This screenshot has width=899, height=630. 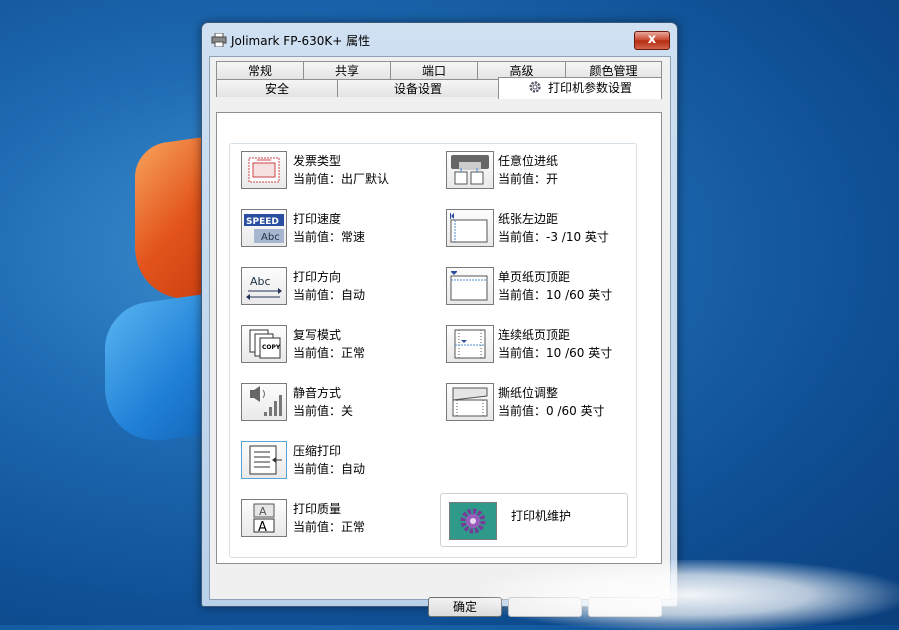 What do you see at coordinates (317, 451) in the screenshot?
I see `setting-label: 压缩打印` at bounding box center [317, 451].